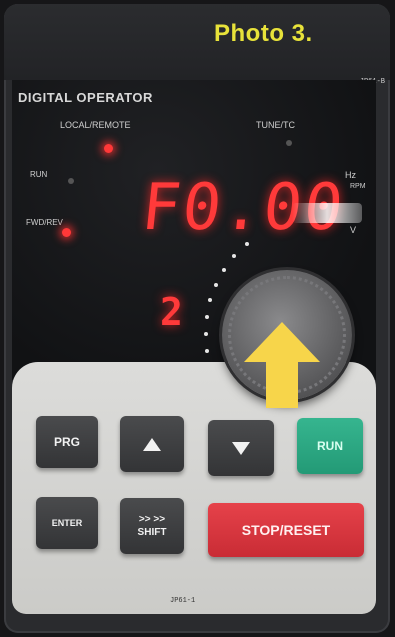  Describe the element at coordinates (183, 601) in the screenshot. I see `model-code: JP61-1` at that location.